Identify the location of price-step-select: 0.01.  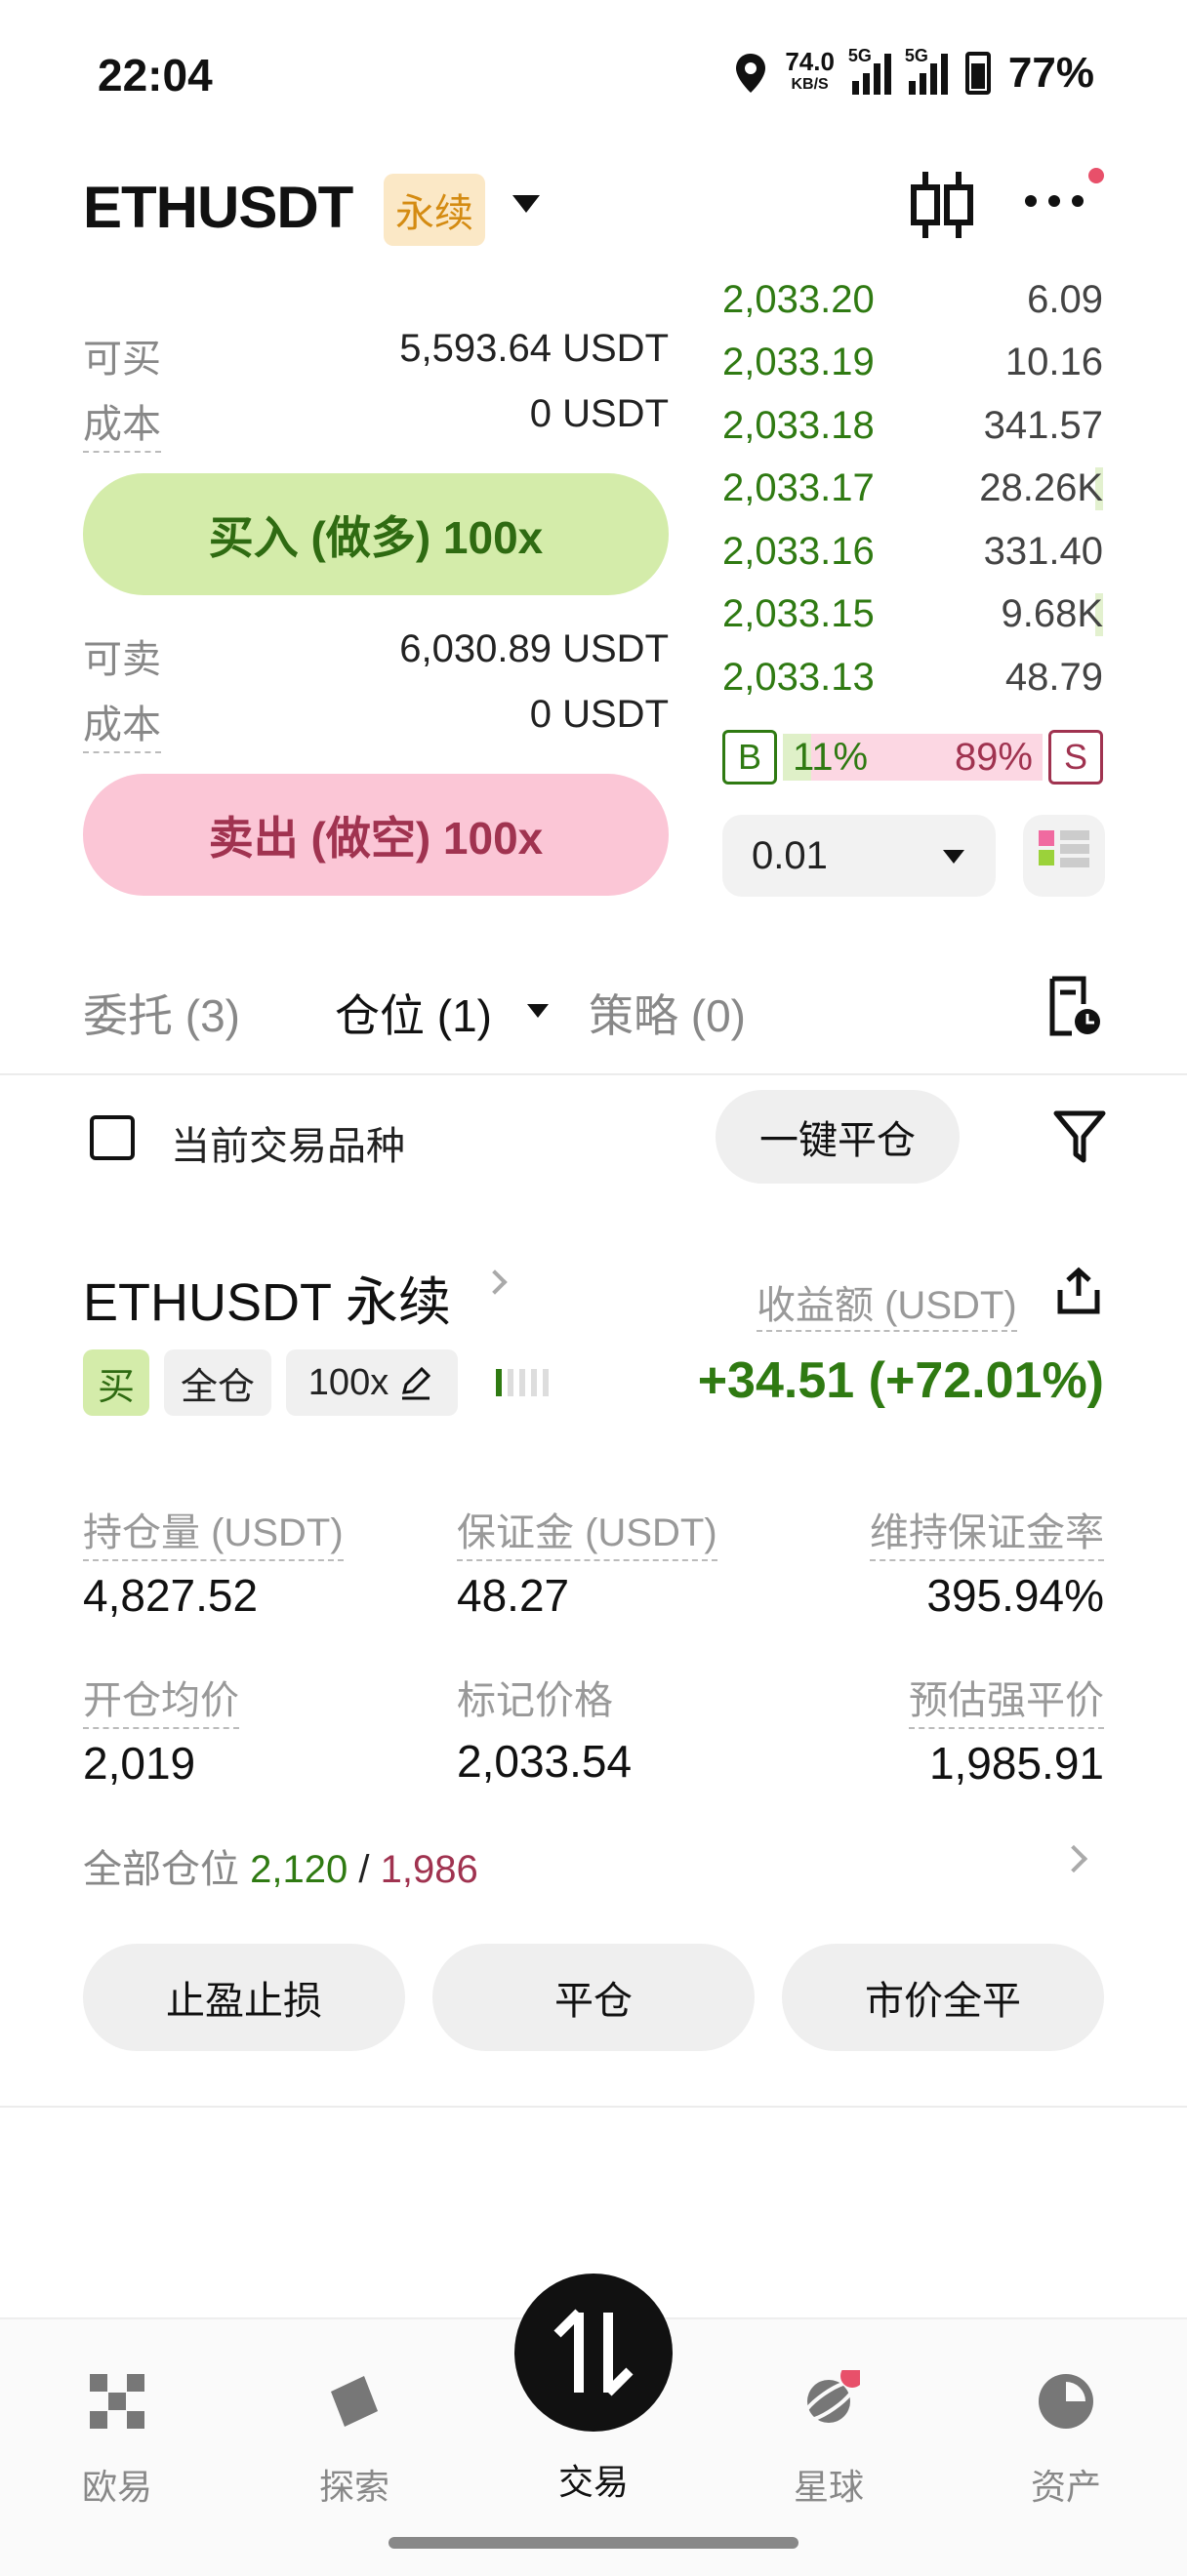
(859, 856).